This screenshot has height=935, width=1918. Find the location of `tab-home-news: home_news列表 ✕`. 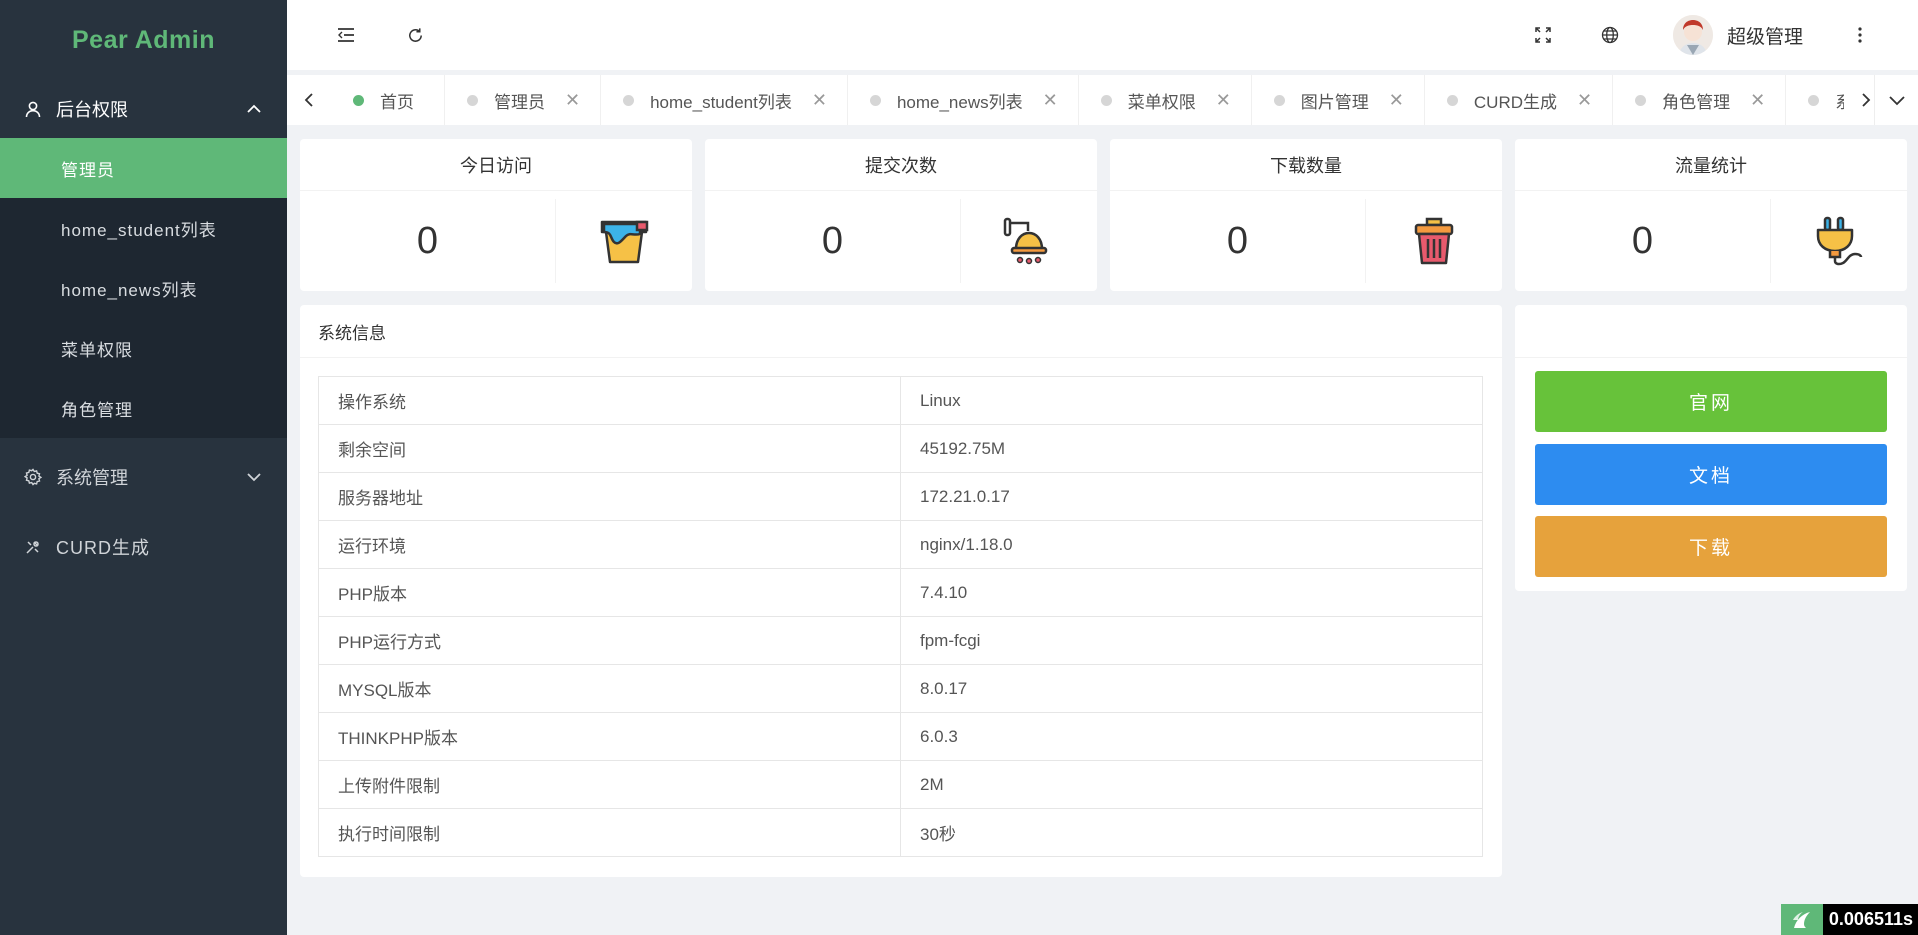

tab-home-news: home_news列表 ✕ is located at coordinates (963, 100).